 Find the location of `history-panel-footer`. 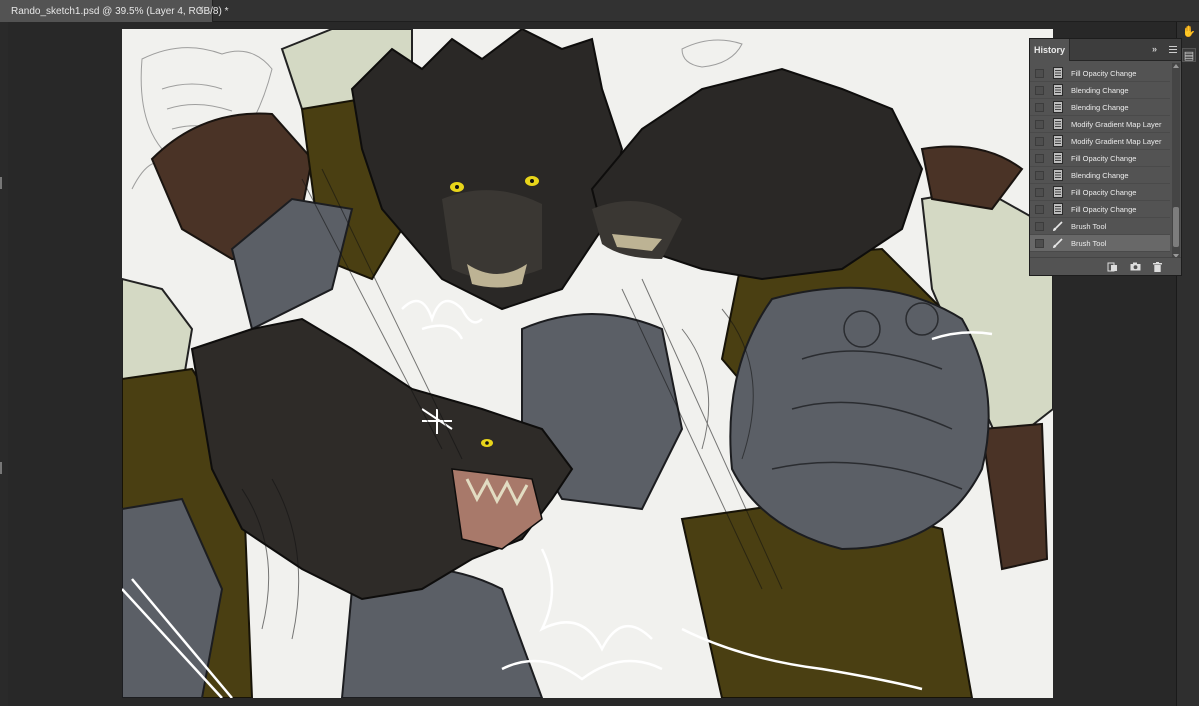

history-panel-footer is located at coordinates (1105, 266).